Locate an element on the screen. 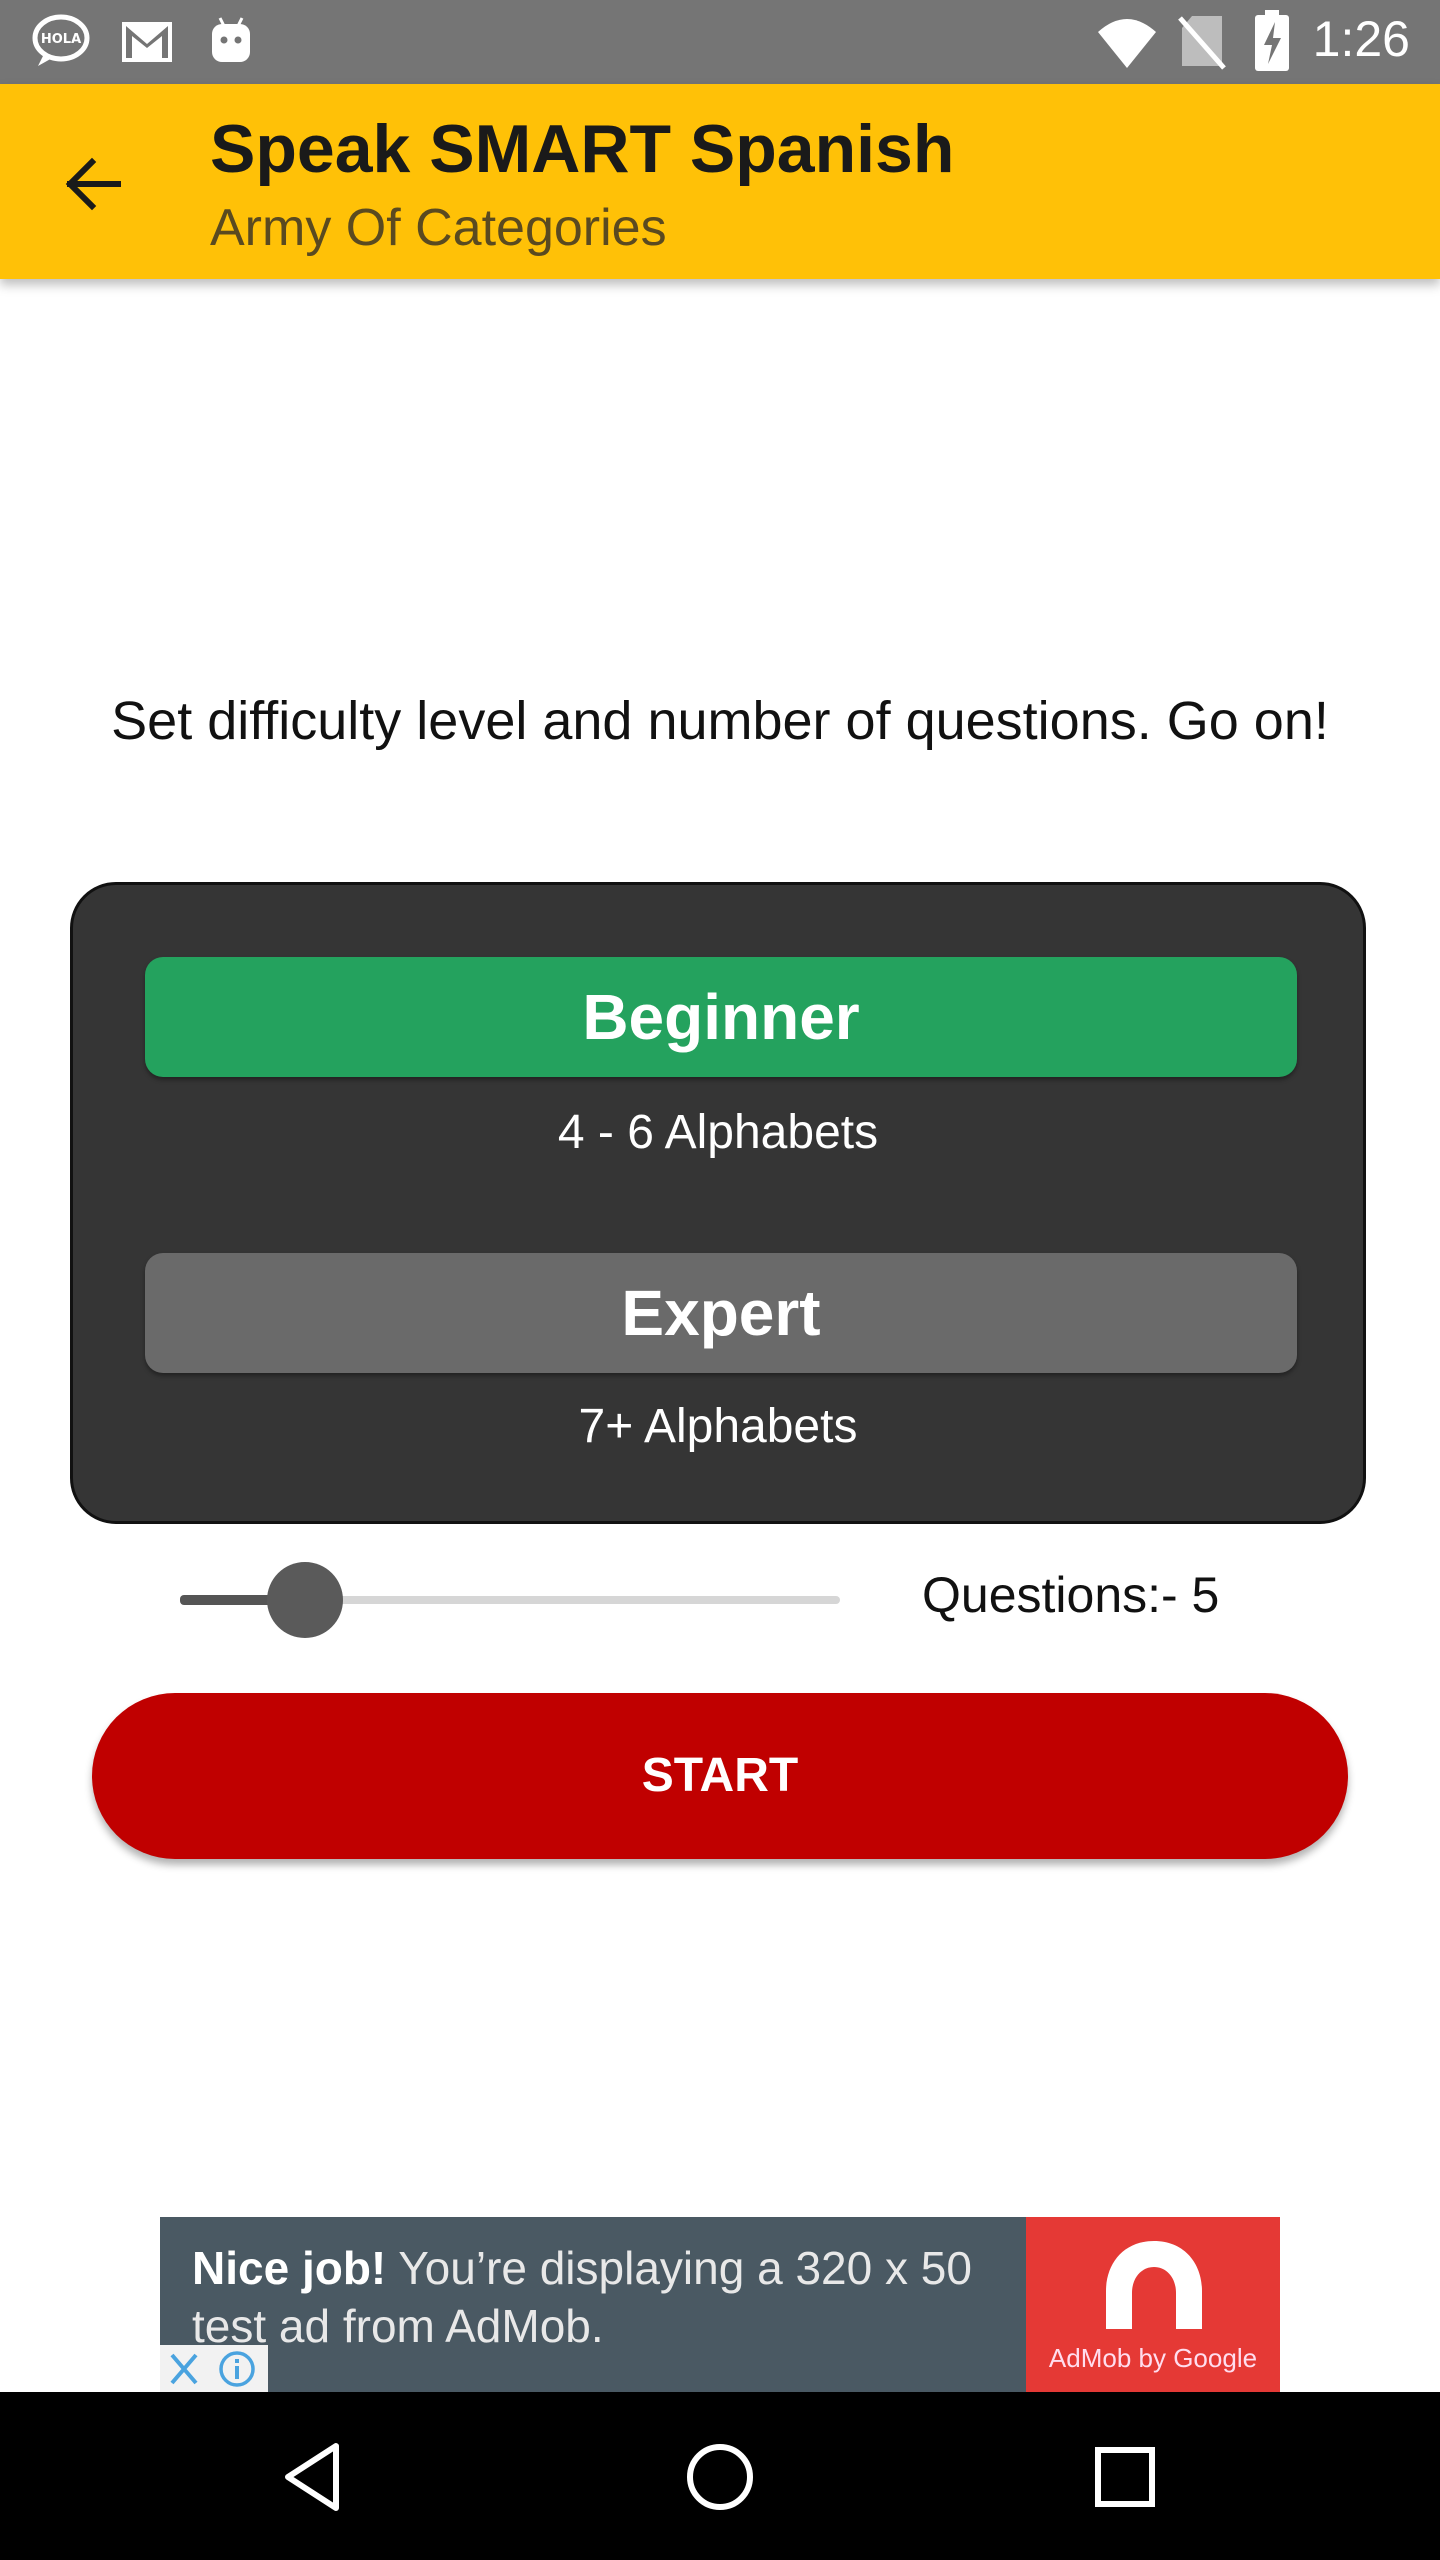 Image resolution: width=1440 pixels, height=2560 pixels. ad-choices is located at coordinates (214, 2368).